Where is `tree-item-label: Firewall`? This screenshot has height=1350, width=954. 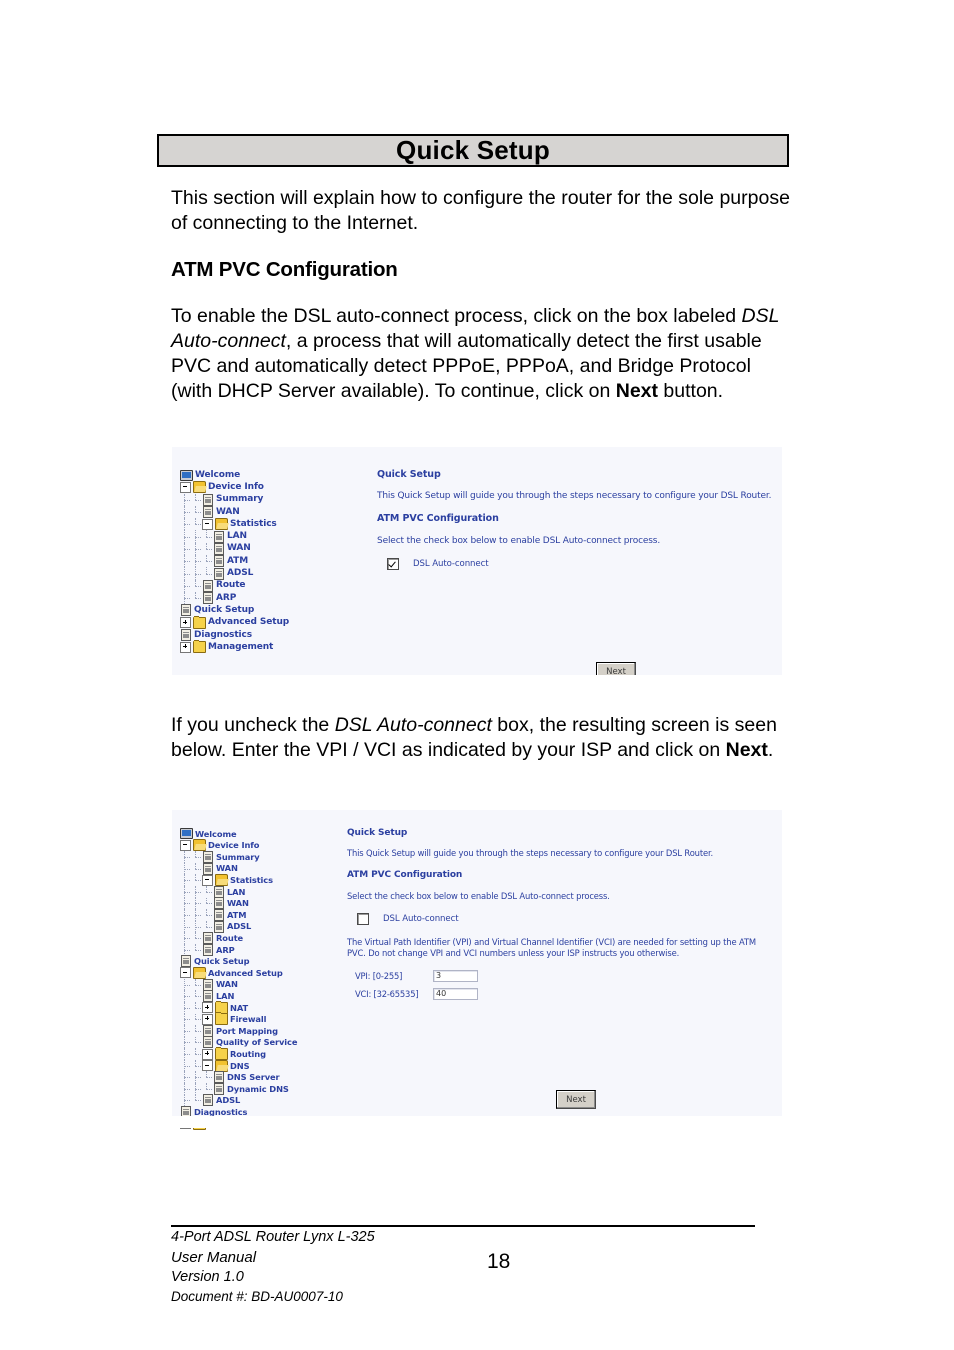 tree-item-label: Firewall is located at coordinates (248, 1019).